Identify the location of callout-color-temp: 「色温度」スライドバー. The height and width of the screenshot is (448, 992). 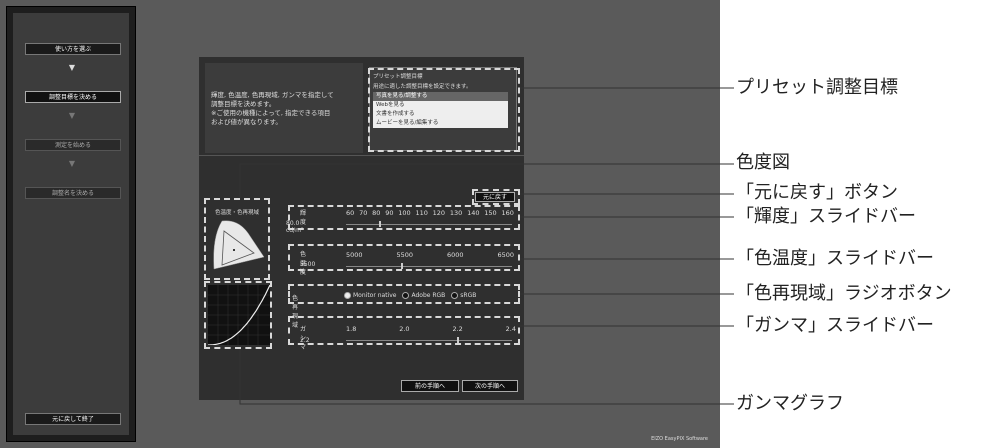
(835, 258).